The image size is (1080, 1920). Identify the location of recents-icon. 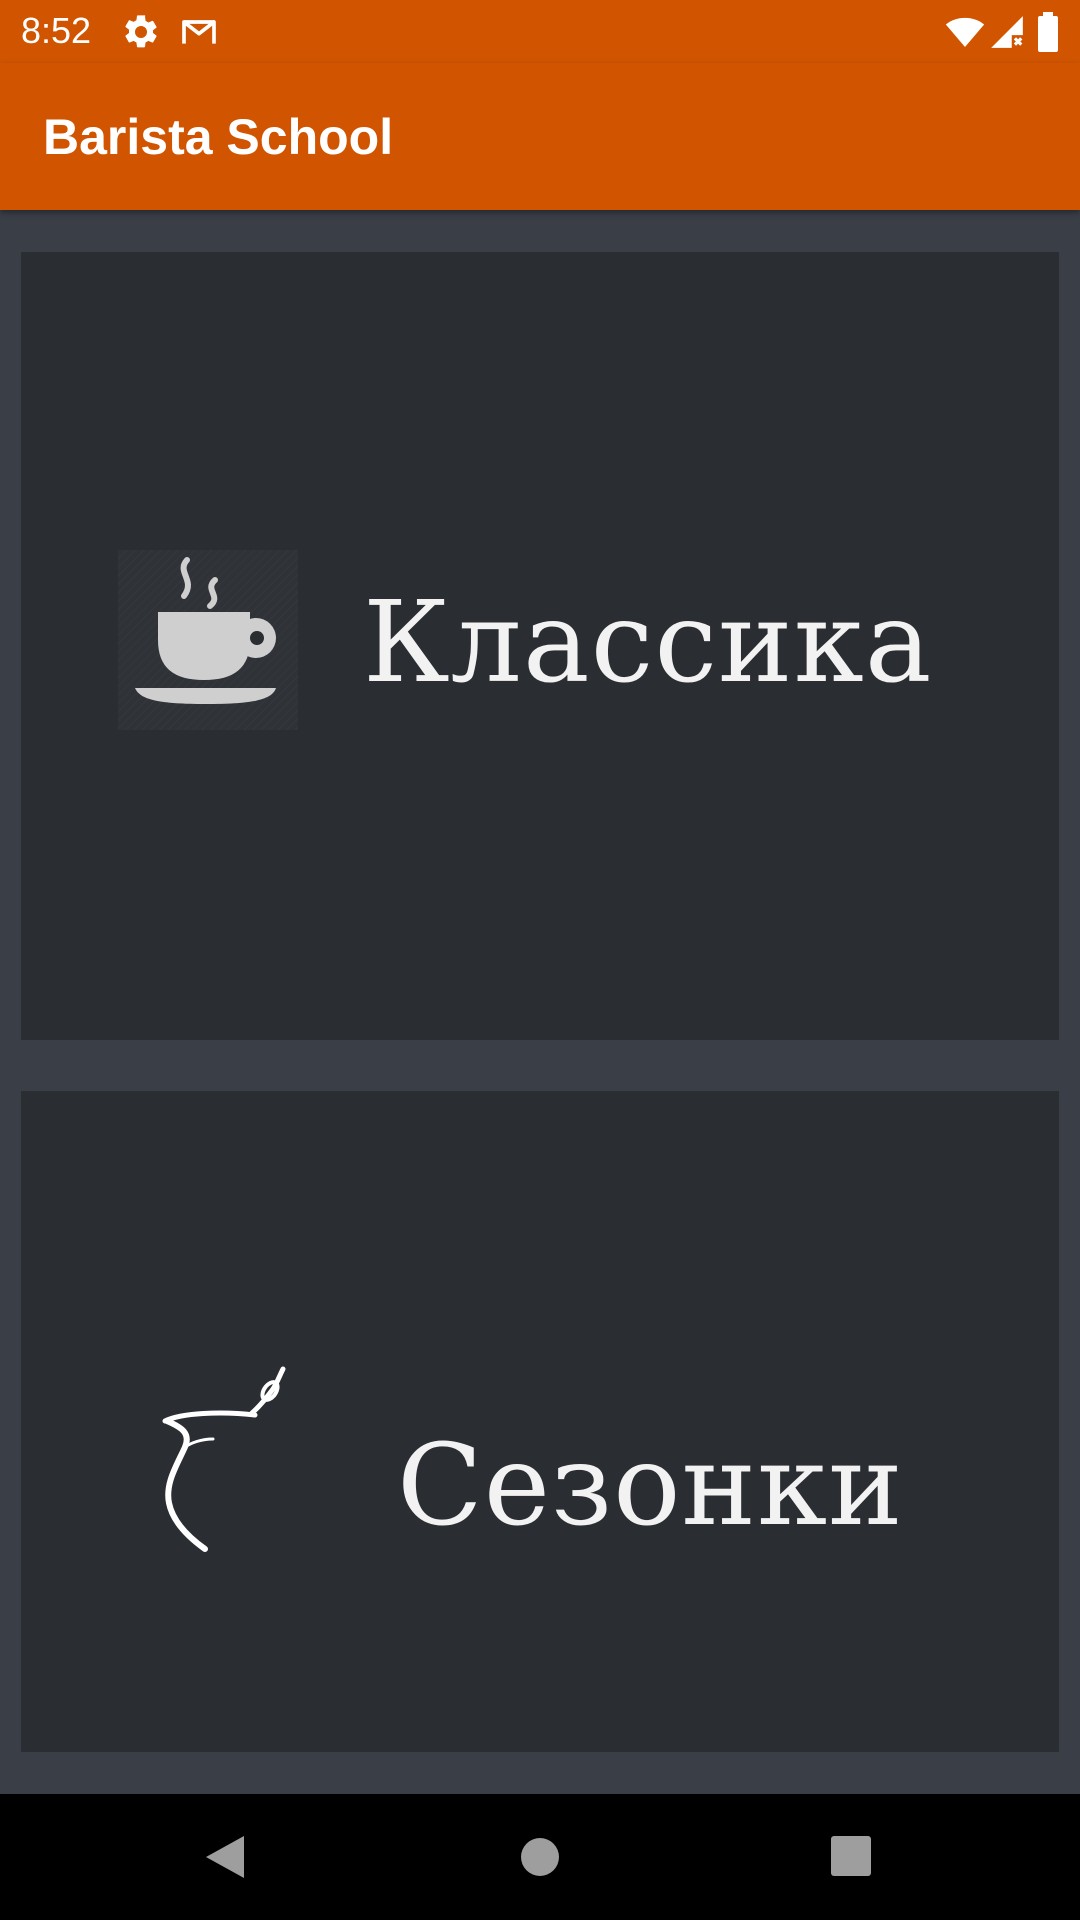
(851, 1856).